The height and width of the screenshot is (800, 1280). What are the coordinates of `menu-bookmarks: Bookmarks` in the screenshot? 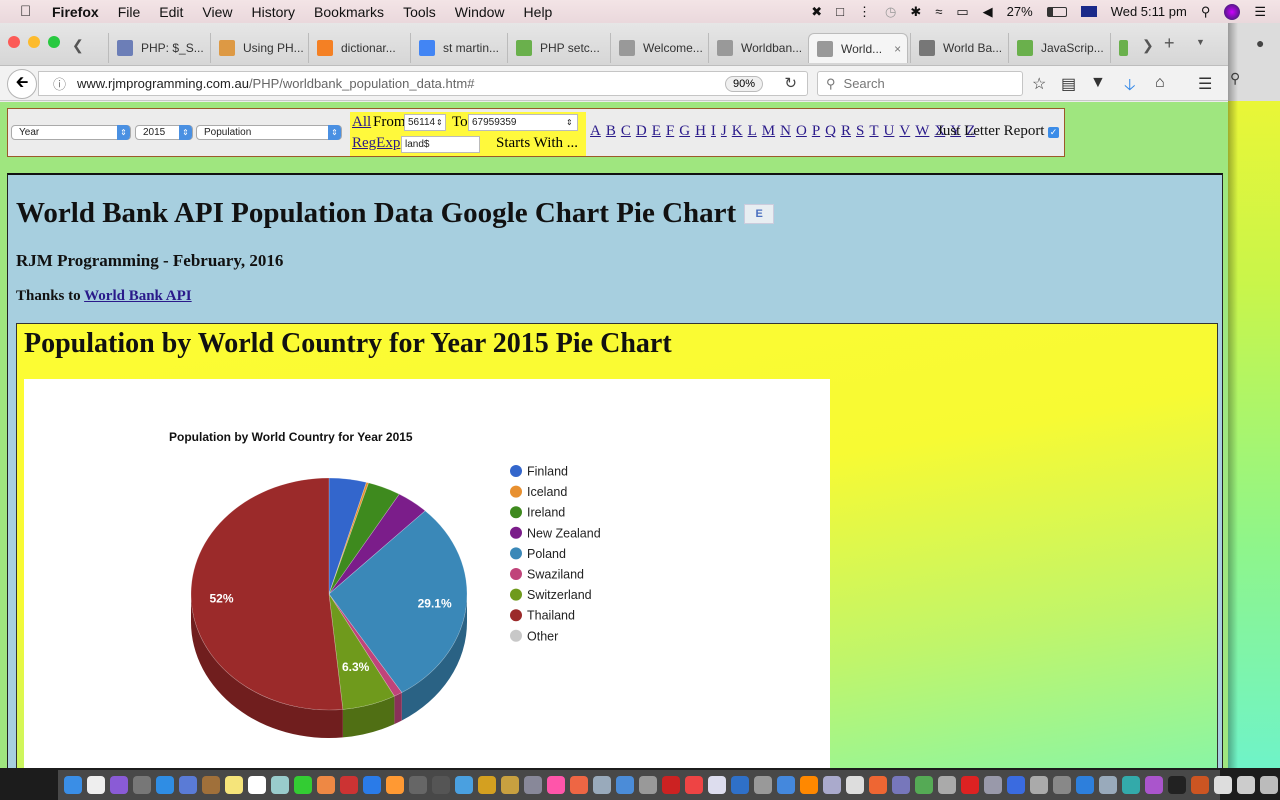 It's located at (349, 12).